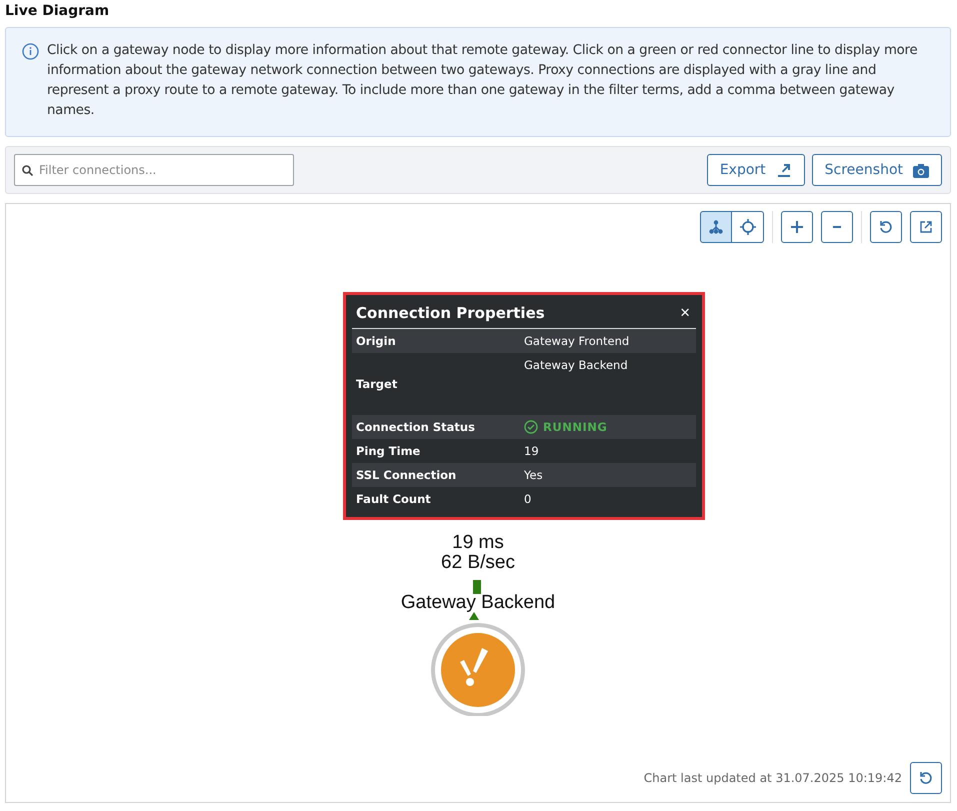 This screenshot has width=957, height=811. What do you see at coordinates (393, 499) in the screenshot?
I see `property-label: Fault Count` at bounding box center [393, 499].